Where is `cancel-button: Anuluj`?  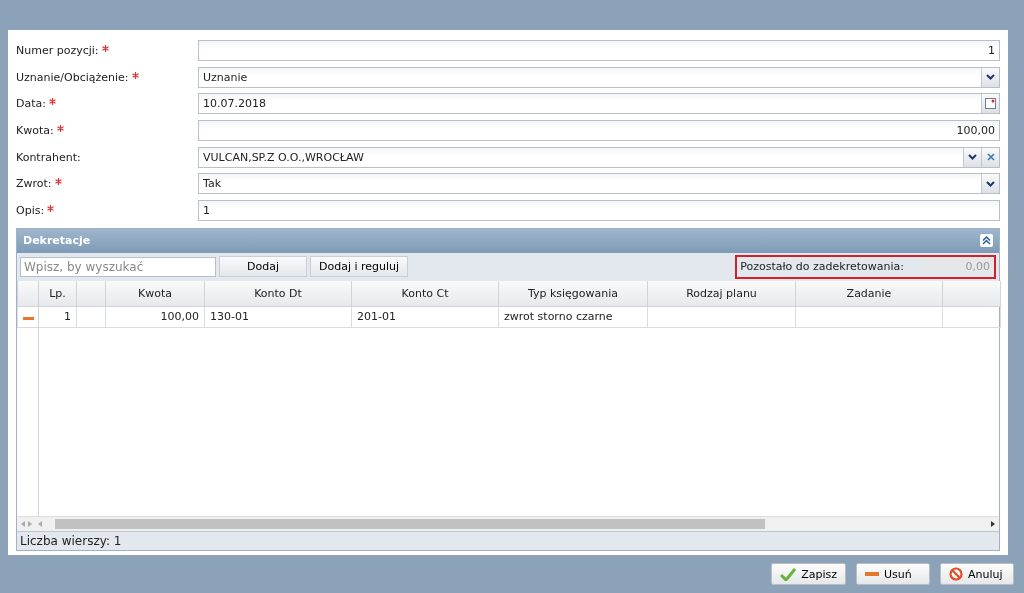
cancel-button: Anuluj is located at coordinates (977, 574).